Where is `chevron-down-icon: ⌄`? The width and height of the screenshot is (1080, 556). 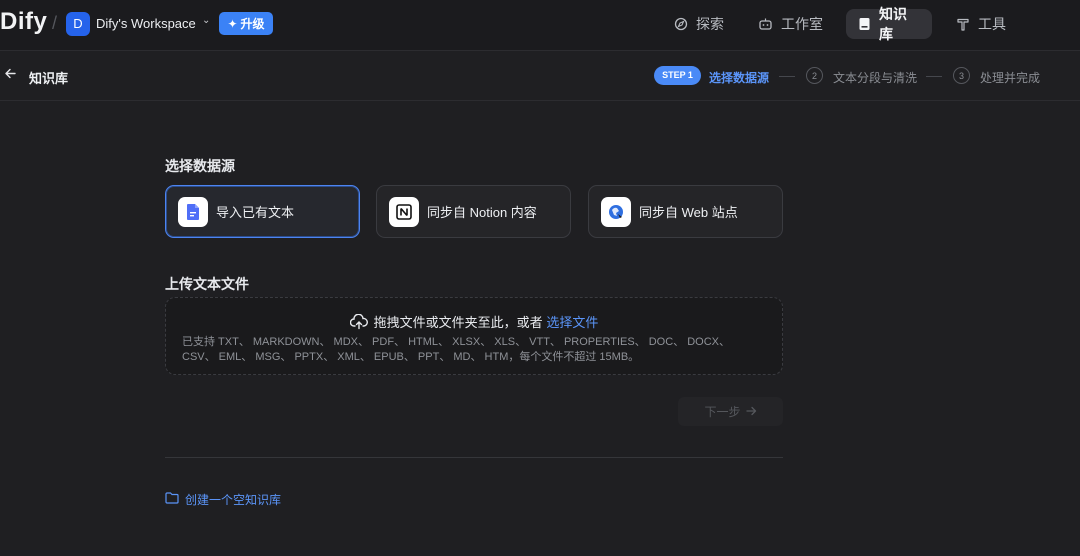
chevron-down-icon: ⌄ is located at coordinates (206, 20).